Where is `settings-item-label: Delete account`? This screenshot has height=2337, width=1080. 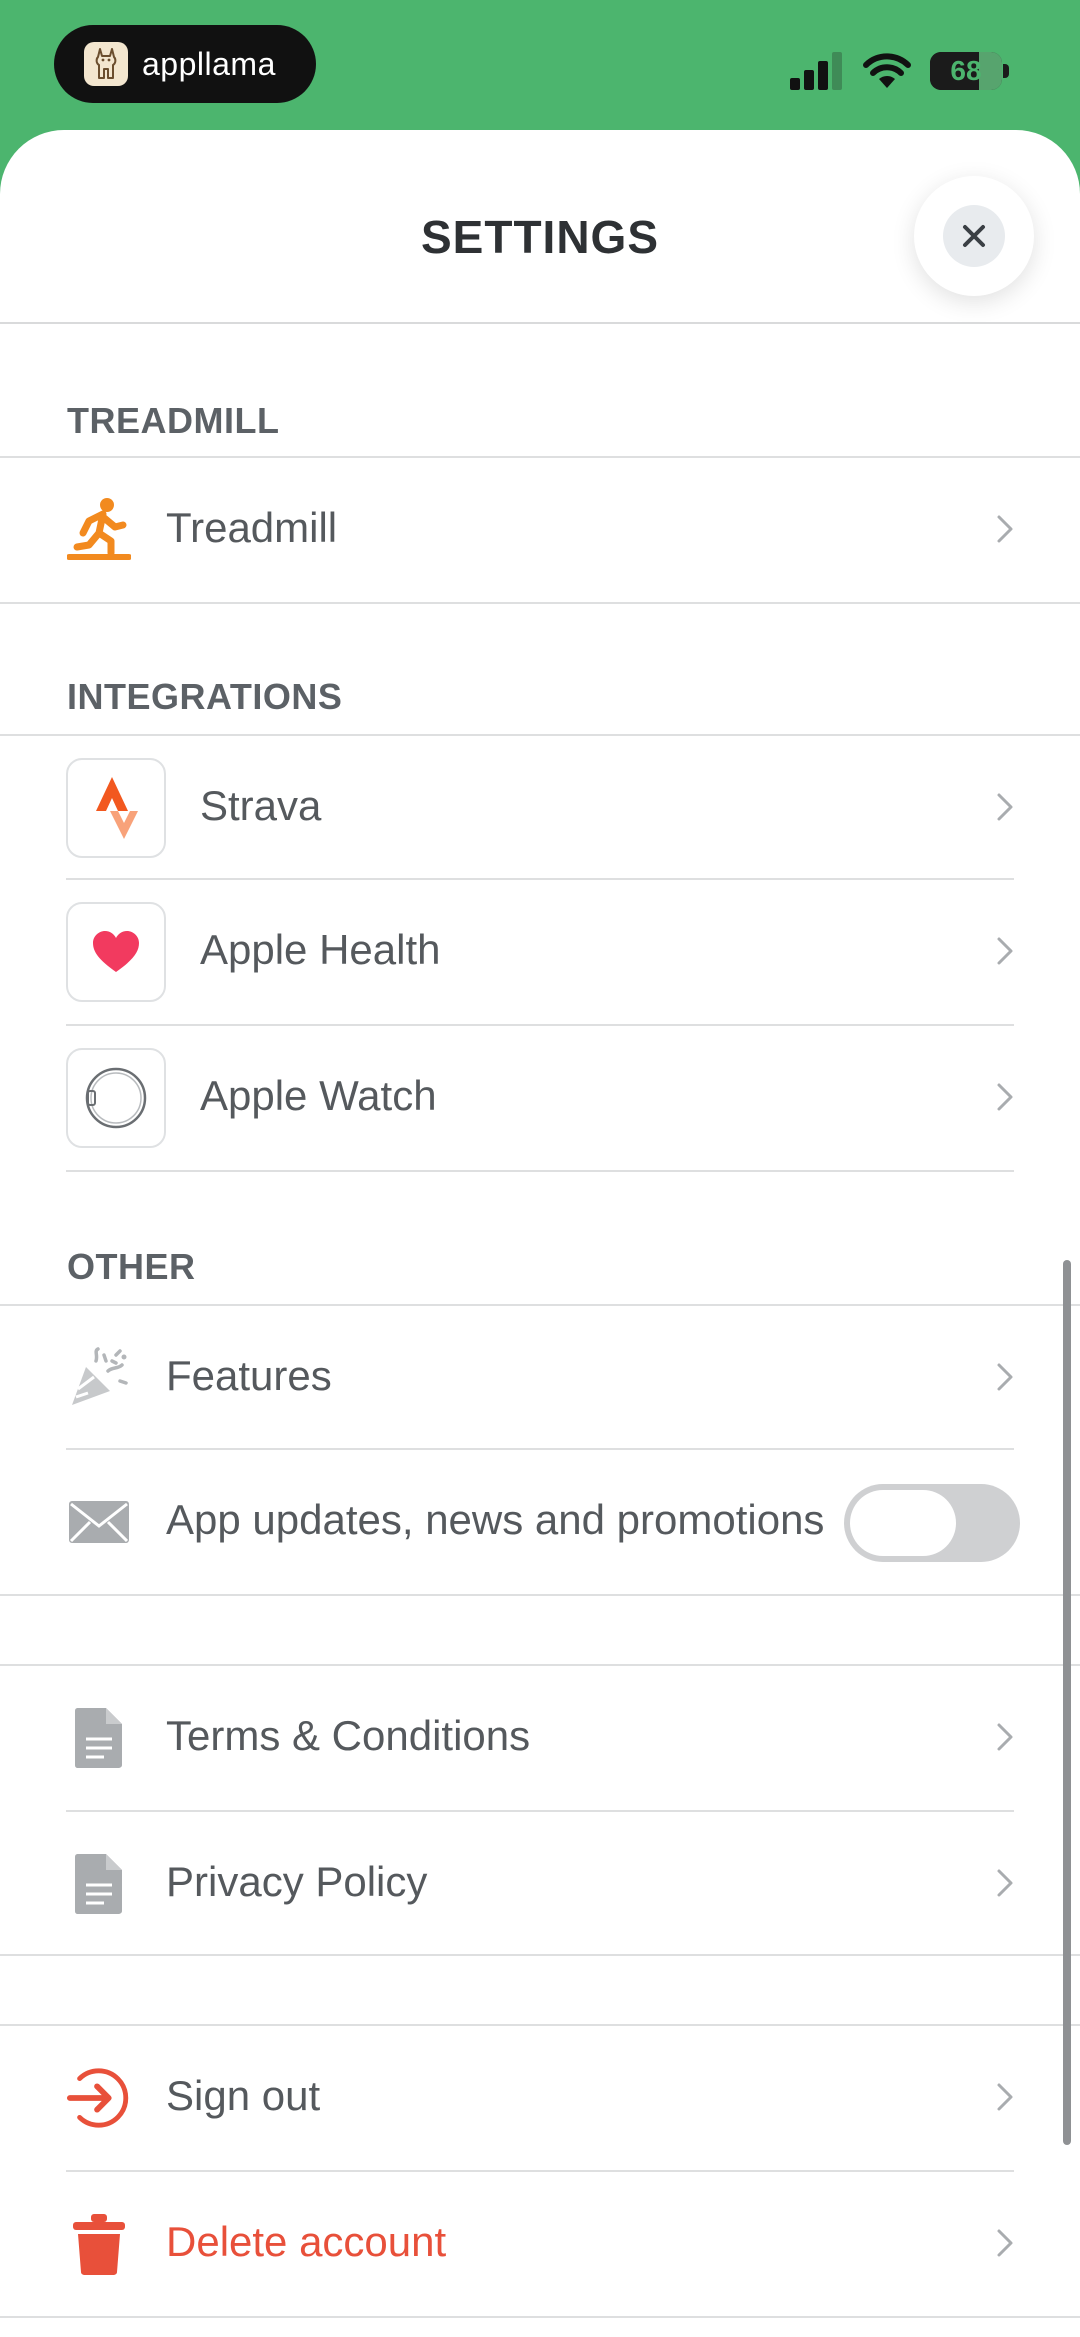
settings-item-label: Delete account is located at coordinates (306, 2241).